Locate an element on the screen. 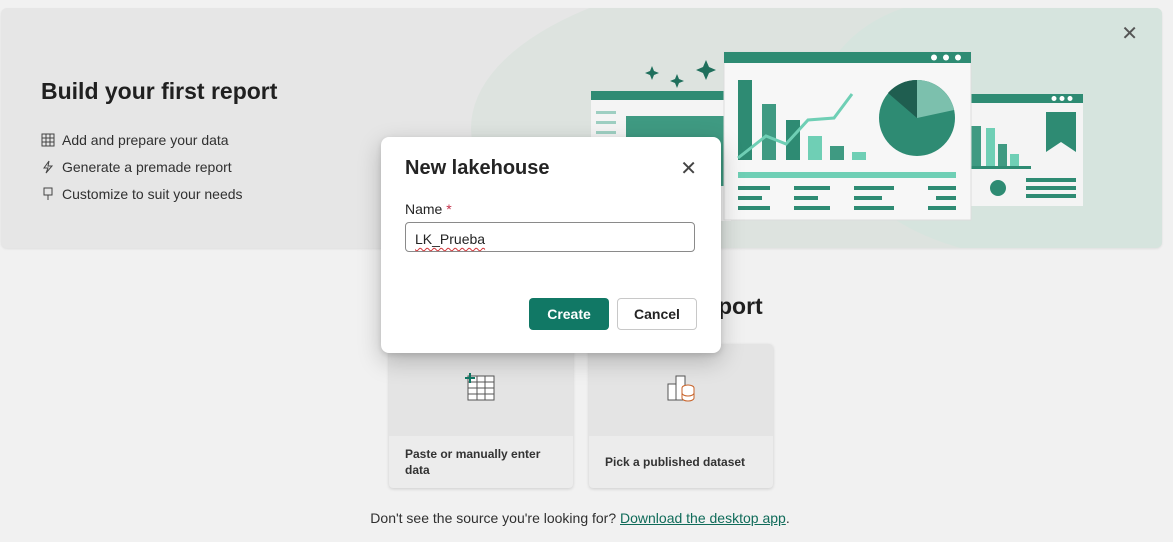 The image size is (1173, 542). feature-add-data: Add and prepare your data is located at coordinates (135, 140).